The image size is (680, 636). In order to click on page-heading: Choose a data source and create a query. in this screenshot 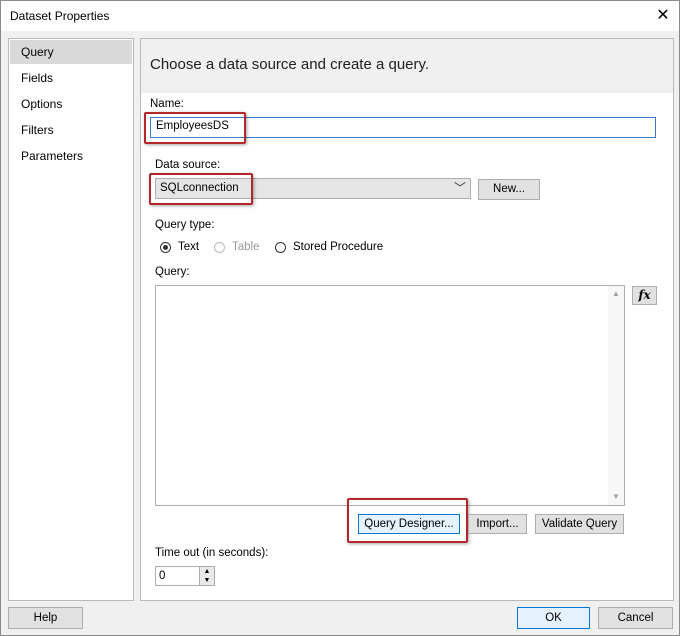, I will do `click(290, 64)`.